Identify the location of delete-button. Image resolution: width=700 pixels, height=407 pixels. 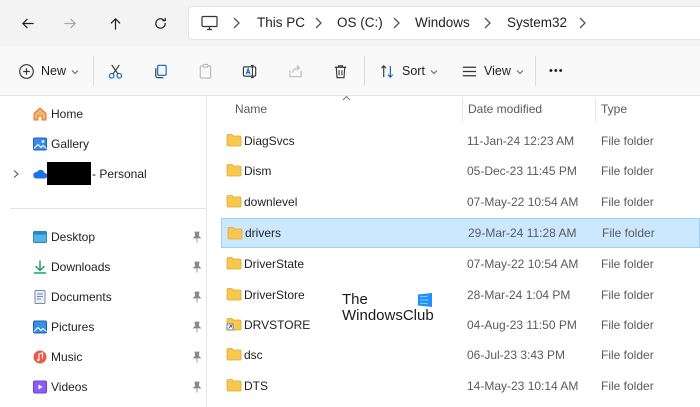
(340, 71).